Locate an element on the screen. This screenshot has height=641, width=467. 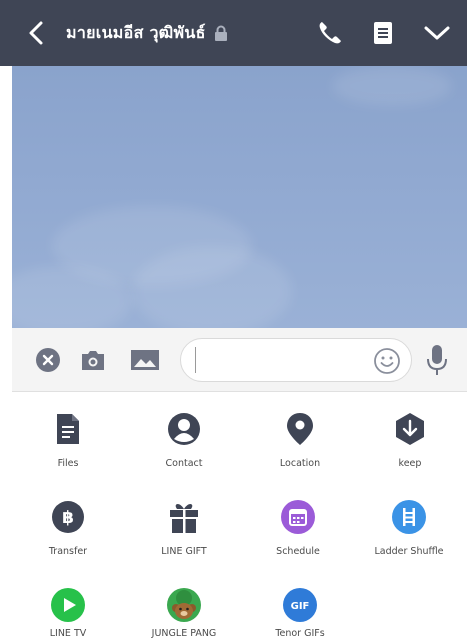
feature-label: Schedule is located at coordinates (298, 551).